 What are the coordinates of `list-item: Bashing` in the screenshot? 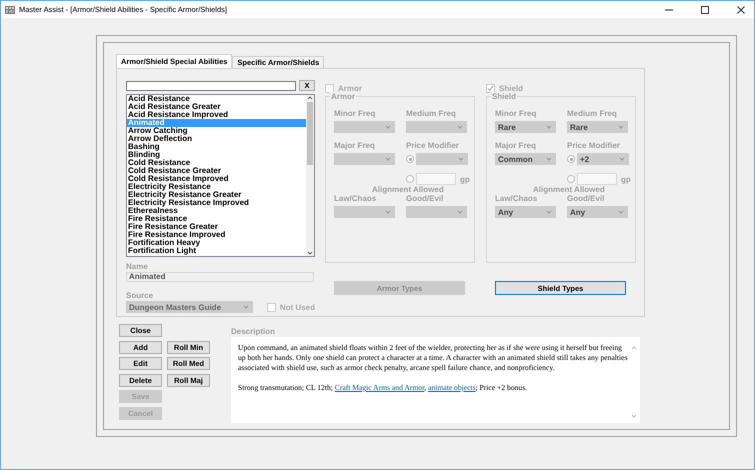 It's located at (216, 147).